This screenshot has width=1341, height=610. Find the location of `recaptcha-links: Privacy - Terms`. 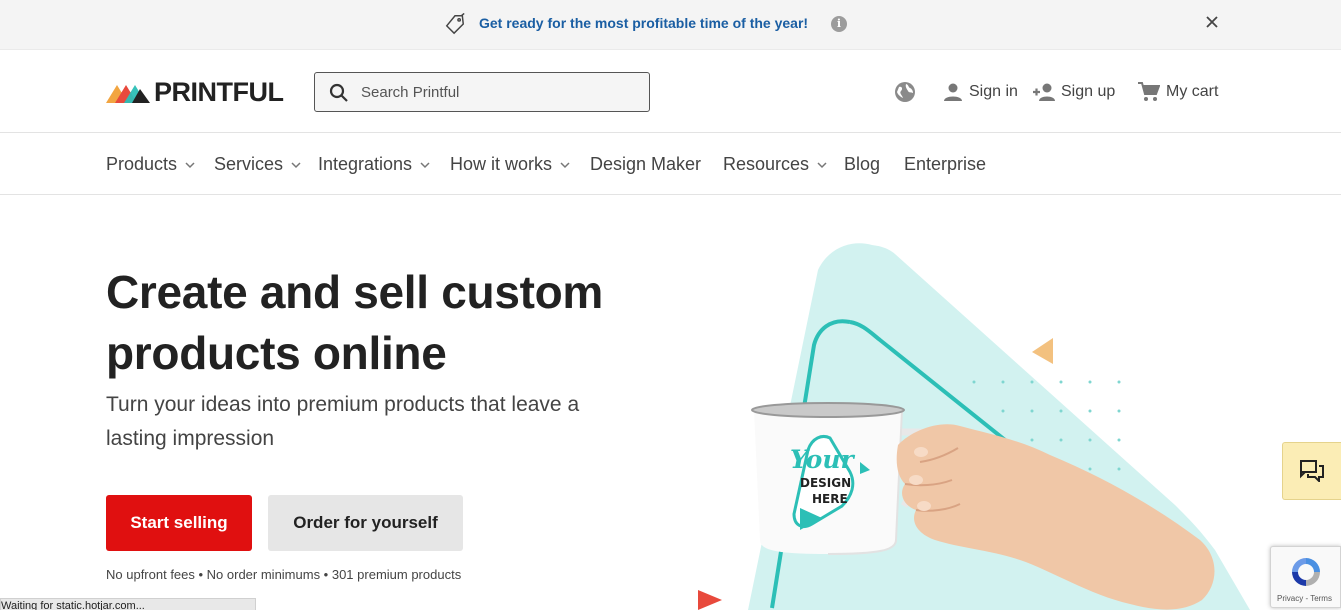

recaptcha-links: Privacy - Terms is located at coordinates (1304, 598).